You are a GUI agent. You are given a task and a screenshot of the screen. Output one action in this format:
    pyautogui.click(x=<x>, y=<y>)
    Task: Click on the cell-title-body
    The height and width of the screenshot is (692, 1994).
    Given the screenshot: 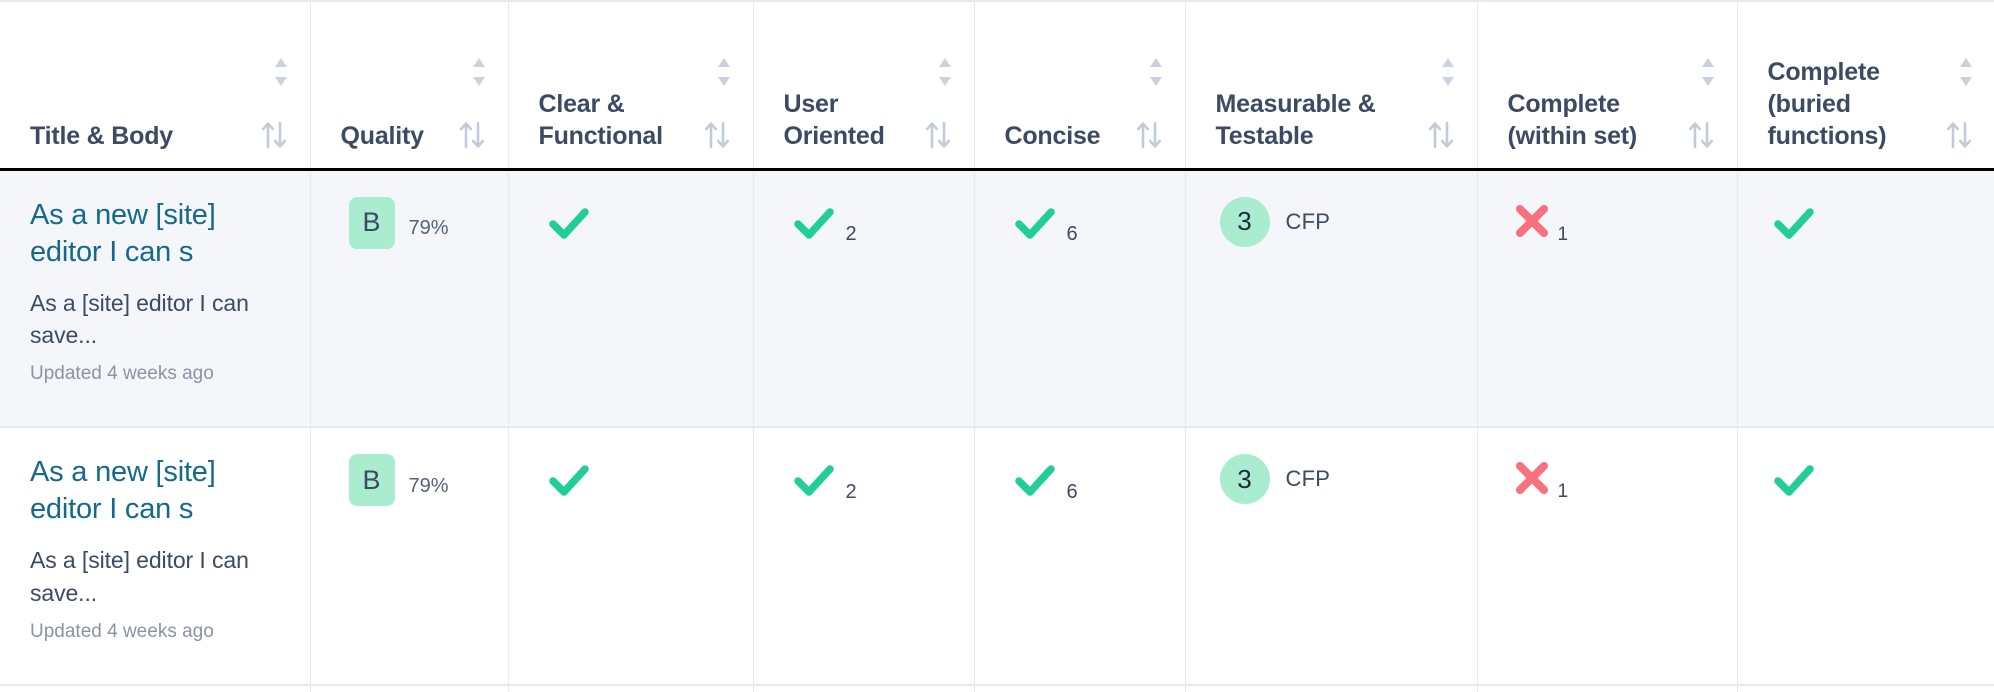 What is the action you would take?
    pyautogui.click(x=155, y=688)
    